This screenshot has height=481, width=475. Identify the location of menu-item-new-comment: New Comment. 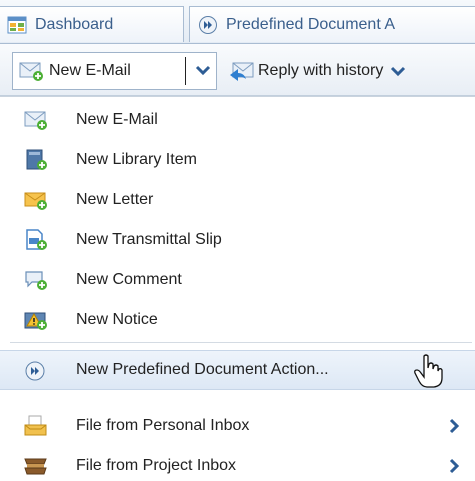
(237, 280).